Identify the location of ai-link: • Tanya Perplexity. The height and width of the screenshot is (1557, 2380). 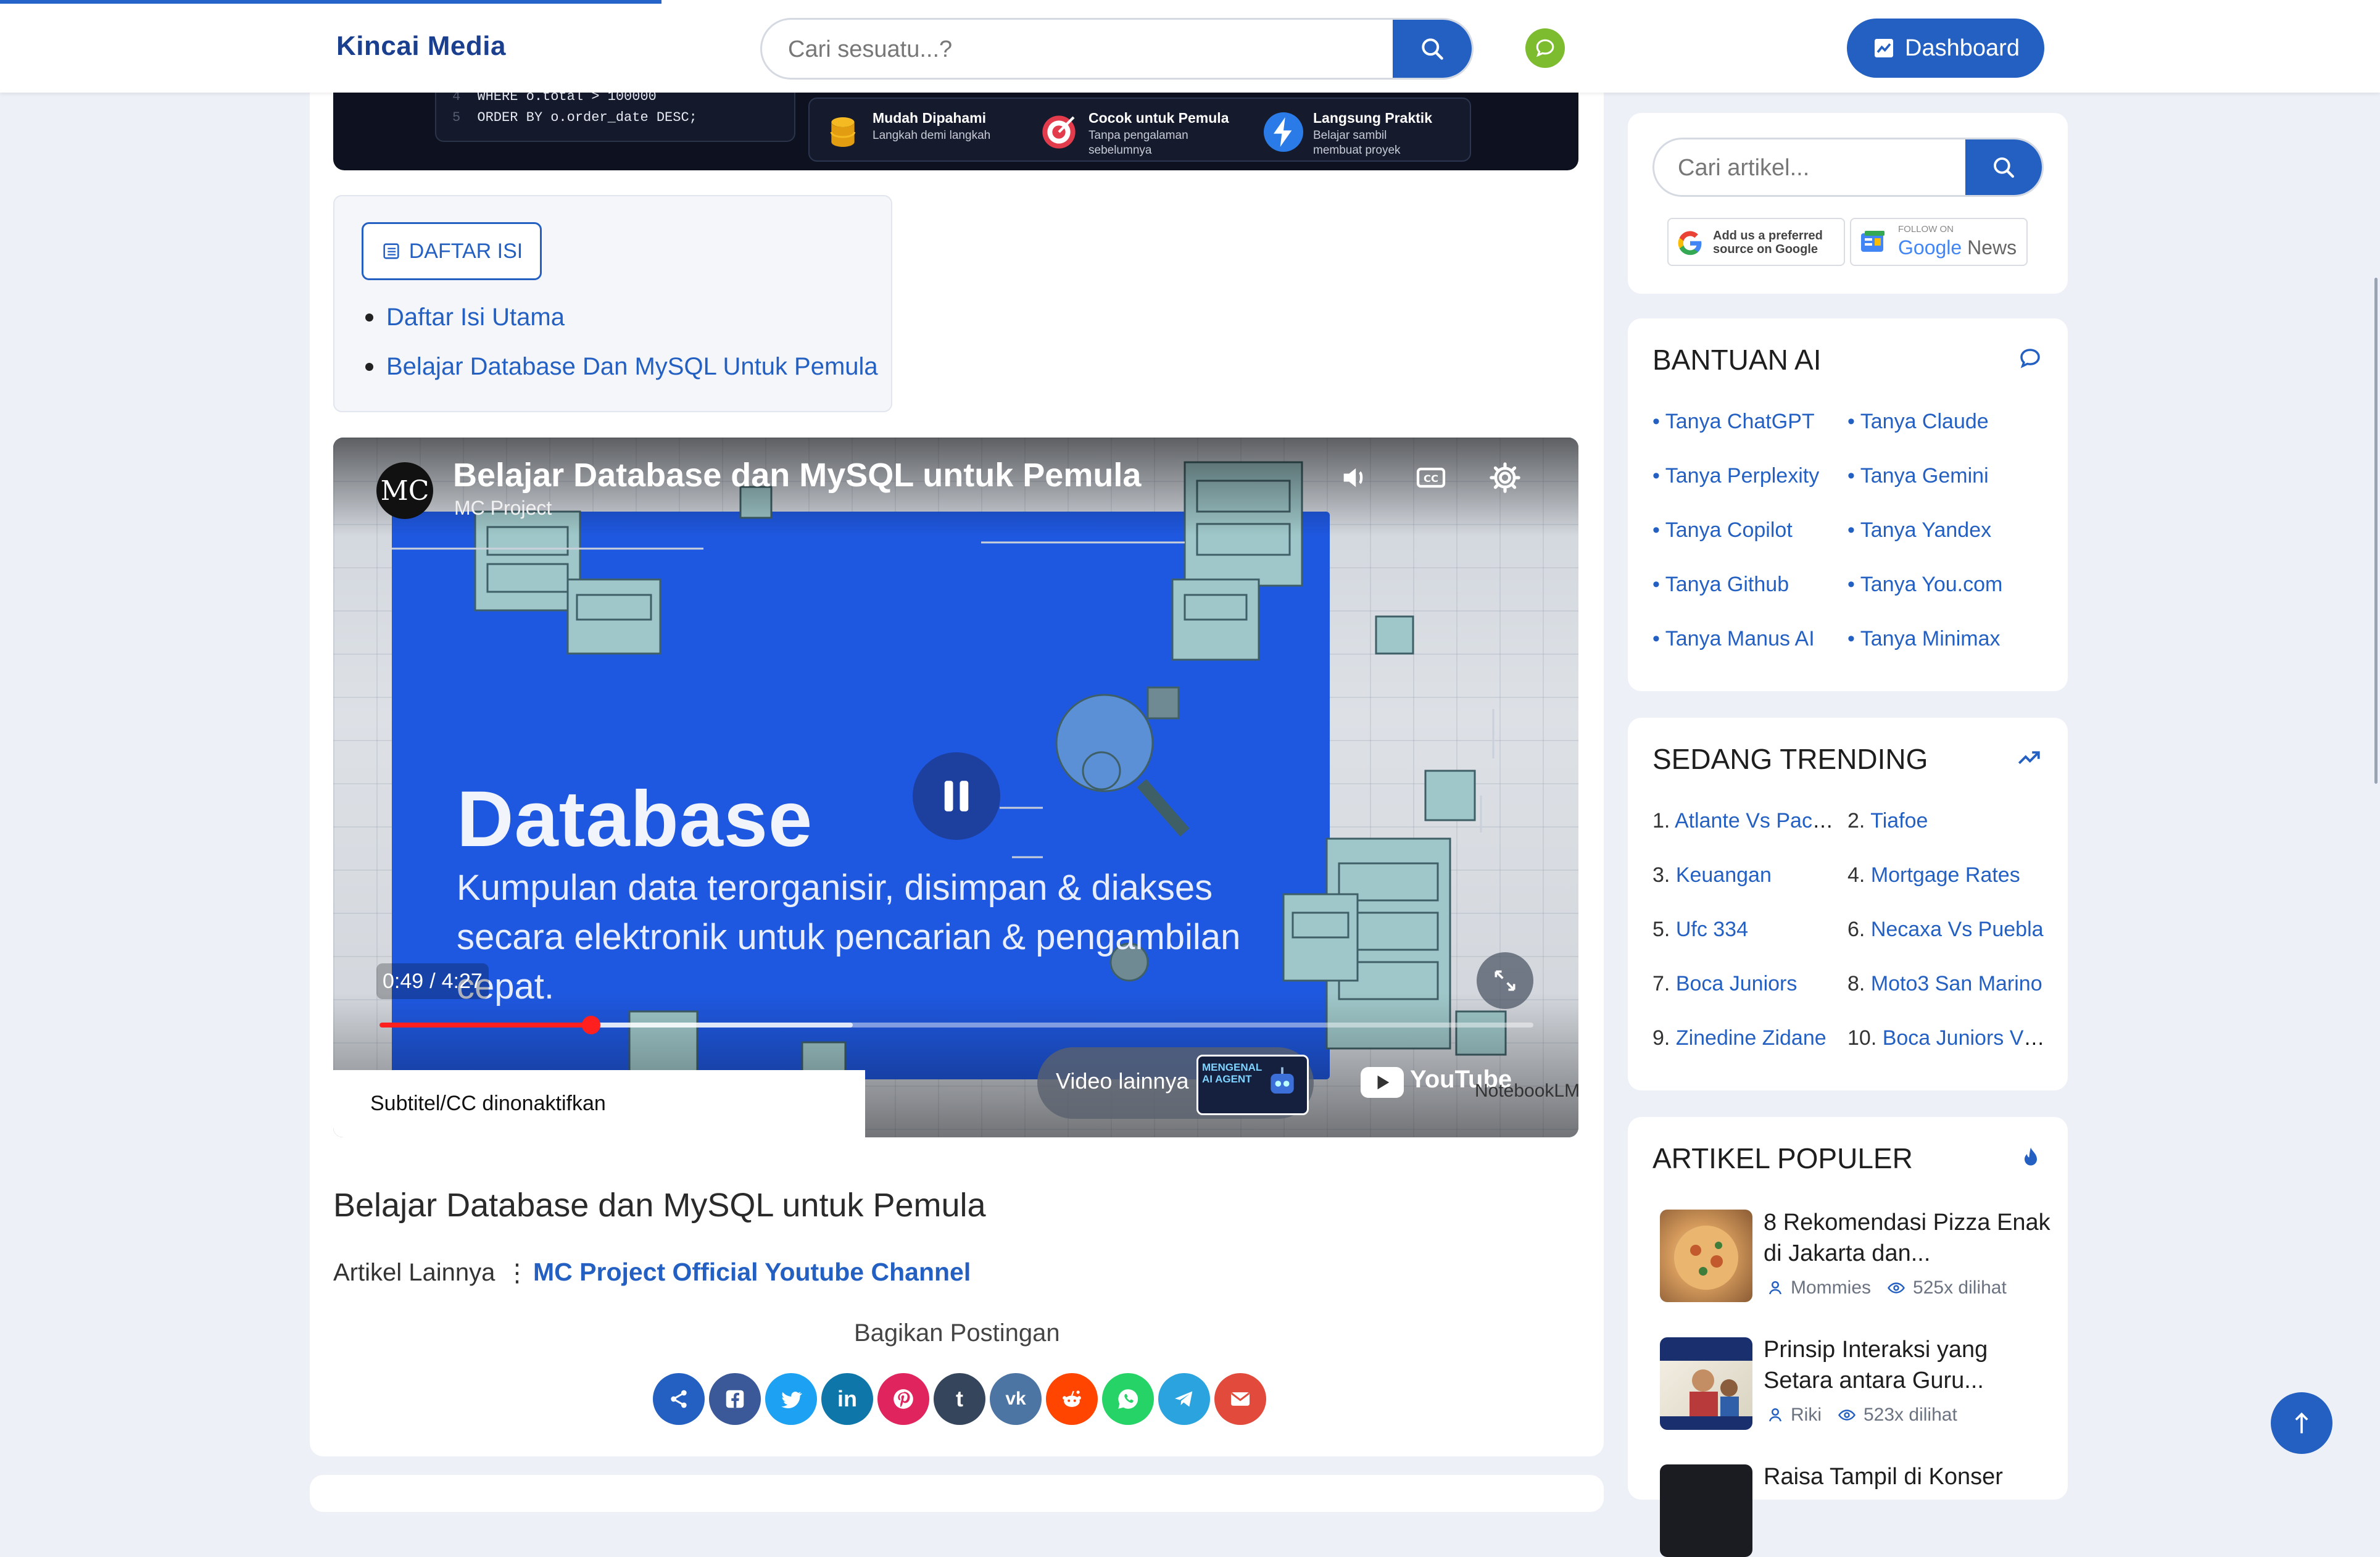
(1735, 476).